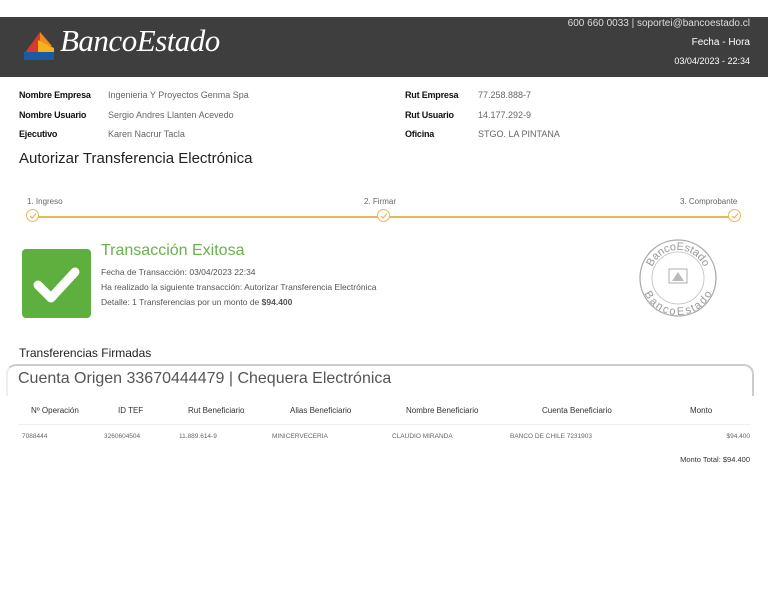 This screenshot has height=591, width=768. What do you see at coordinates (321, 410) in the screenshot?
I see `col-alias-beneficiario: Alias Beneficiario` at bounding box center [321, 410].